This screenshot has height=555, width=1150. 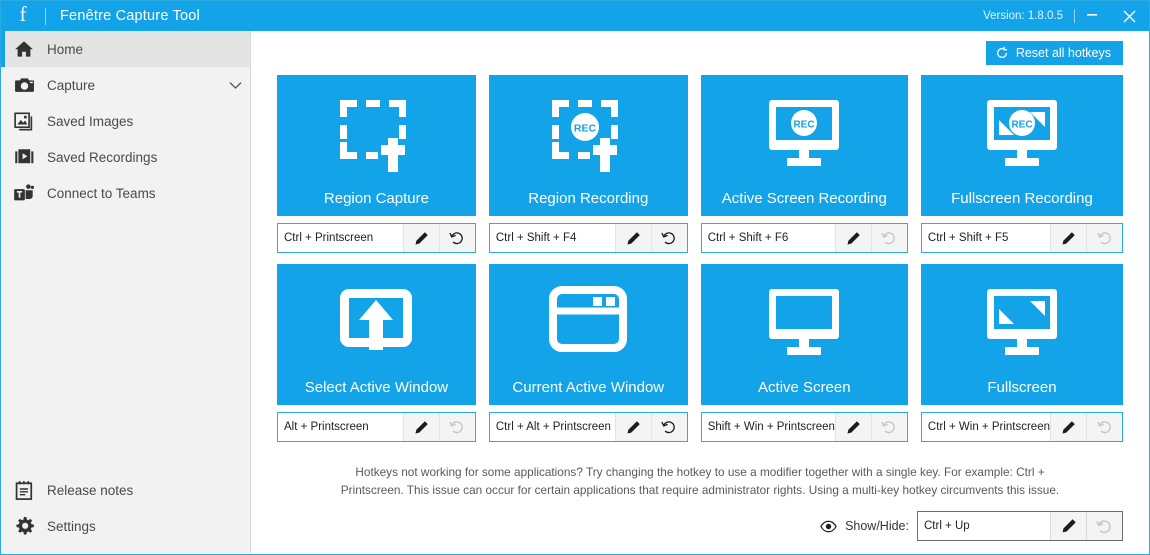 What do you see at coordinates (575, 16) in the screenshot?
I see `title-bar: f Fenêtre Capture Tool Version: 1.8.0.5` at bounding box center [575, 16].